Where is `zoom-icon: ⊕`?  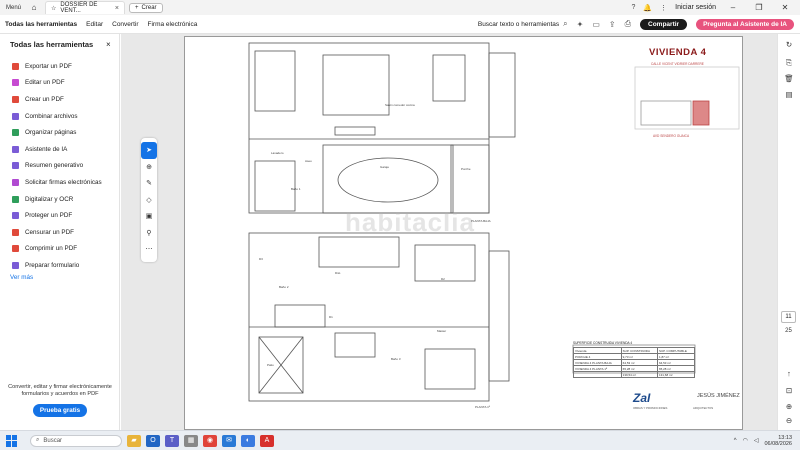 zoom-icon: ⊕ is located at coordinates (149, 167).